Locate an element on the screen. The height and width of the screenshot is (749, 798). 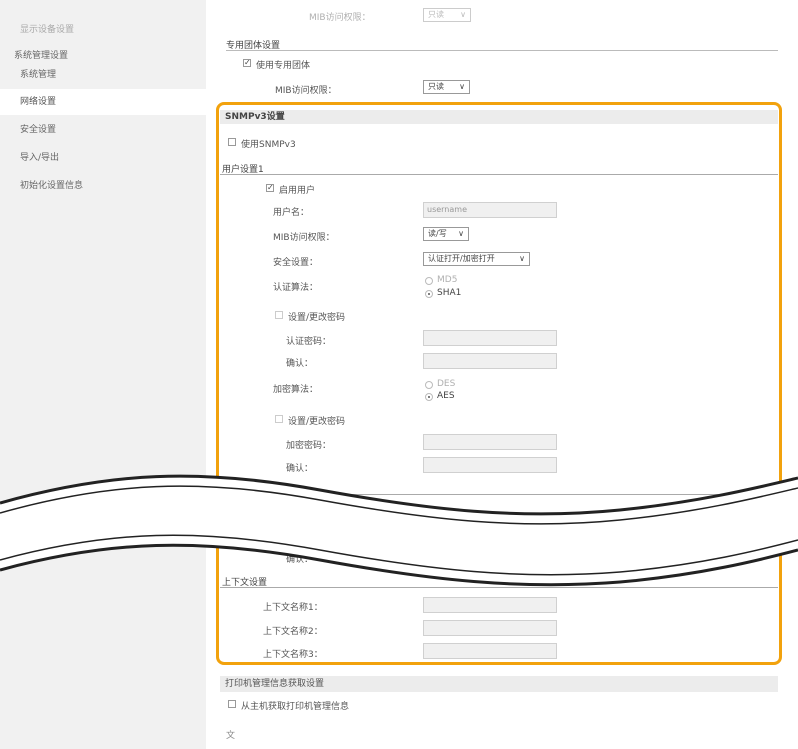
mib-access-label-disabled: MIB访问权限： is located at coordinates (340, 18).